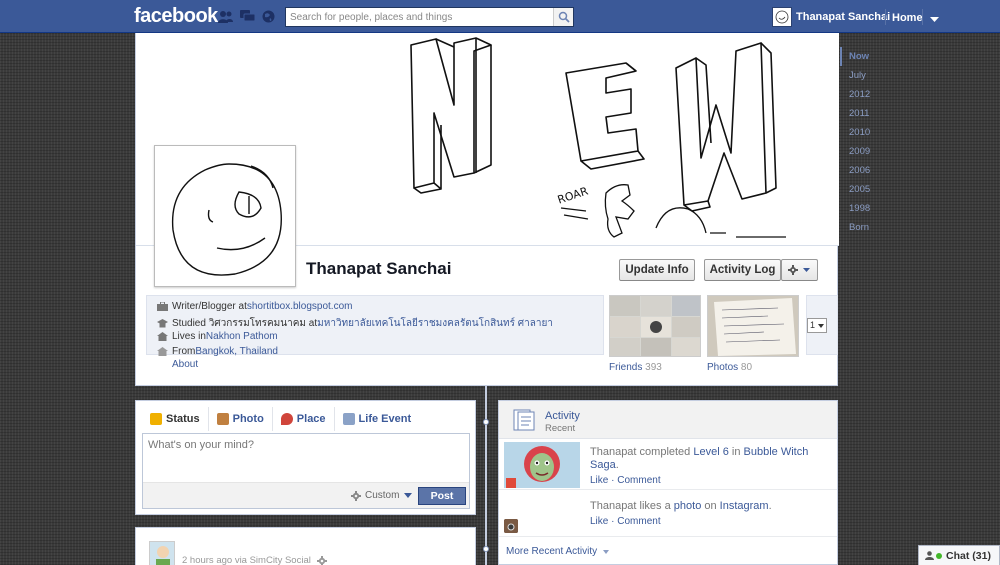 The height and width of the screenshot is (565, 1000). What do you see at coordinates (959, 555) in the screenshot?
I see `chat-tab: Chat (31)` at bounding box center [959, 555].